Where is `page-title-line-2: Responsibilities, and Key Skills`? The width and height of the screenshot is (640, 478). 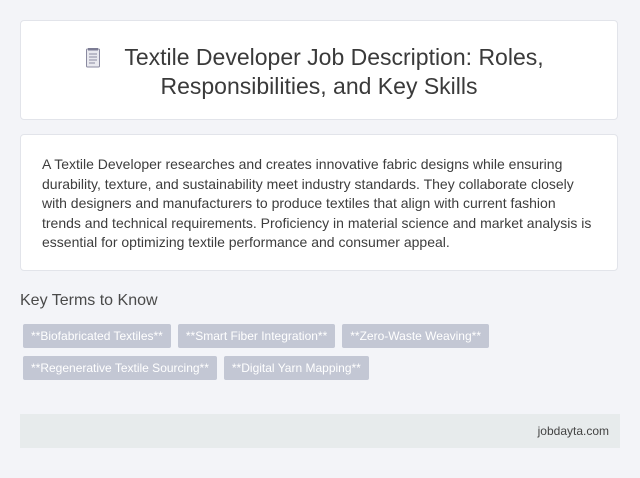
page-title-line-2: Responsibilities, and Key Skills is located at coordinates (319, 86).